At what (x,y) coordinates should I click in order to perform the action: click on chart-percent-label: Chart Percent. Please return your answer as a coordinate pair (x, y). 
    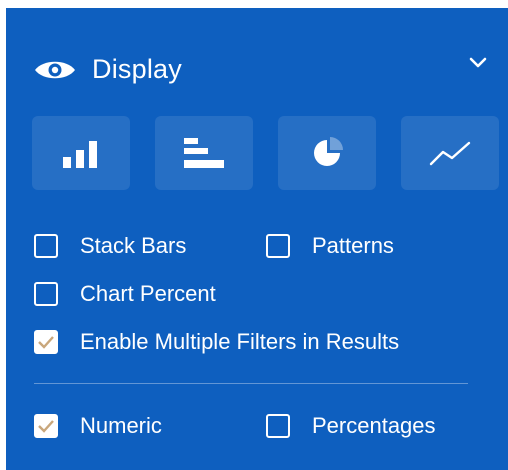
    Looking at the image, I should click on (148, 293).